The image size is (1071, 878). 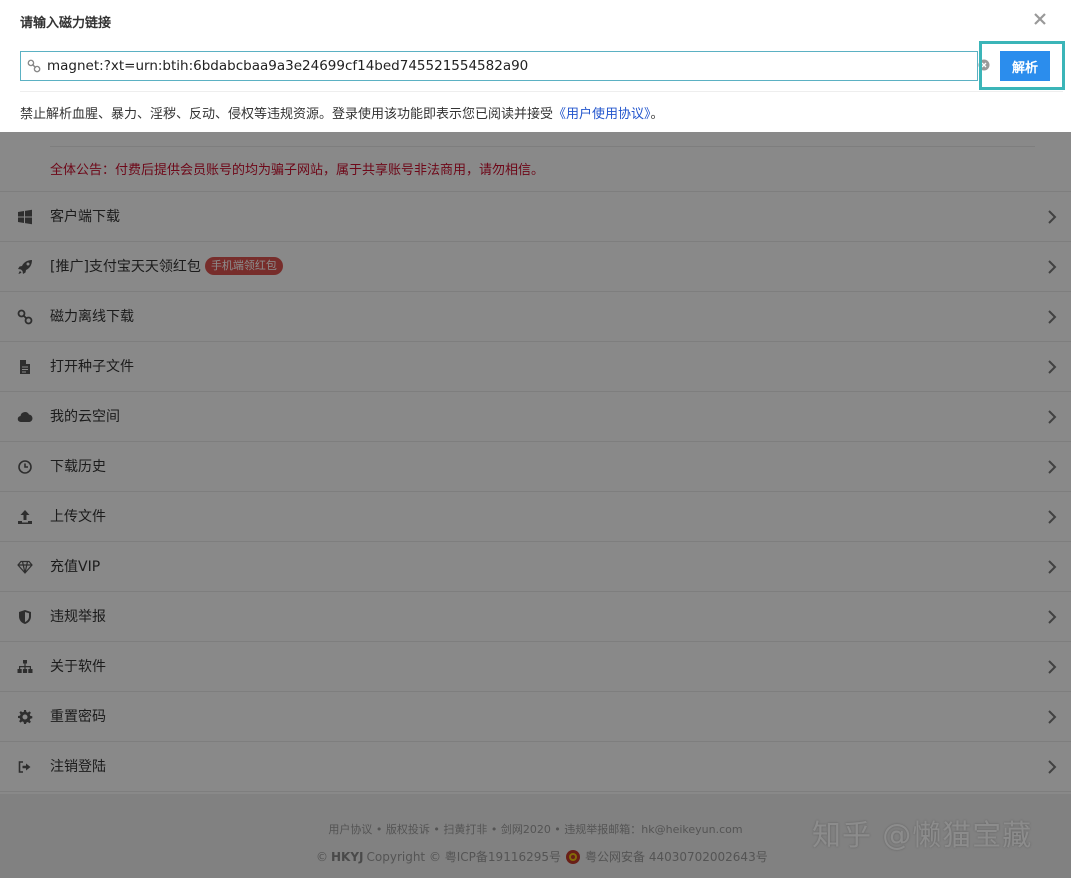 What do you see at coordinates (657, 114) in the screenshot?
I see `disclaimer-suffix: 。` at bounding box center [657, 114].